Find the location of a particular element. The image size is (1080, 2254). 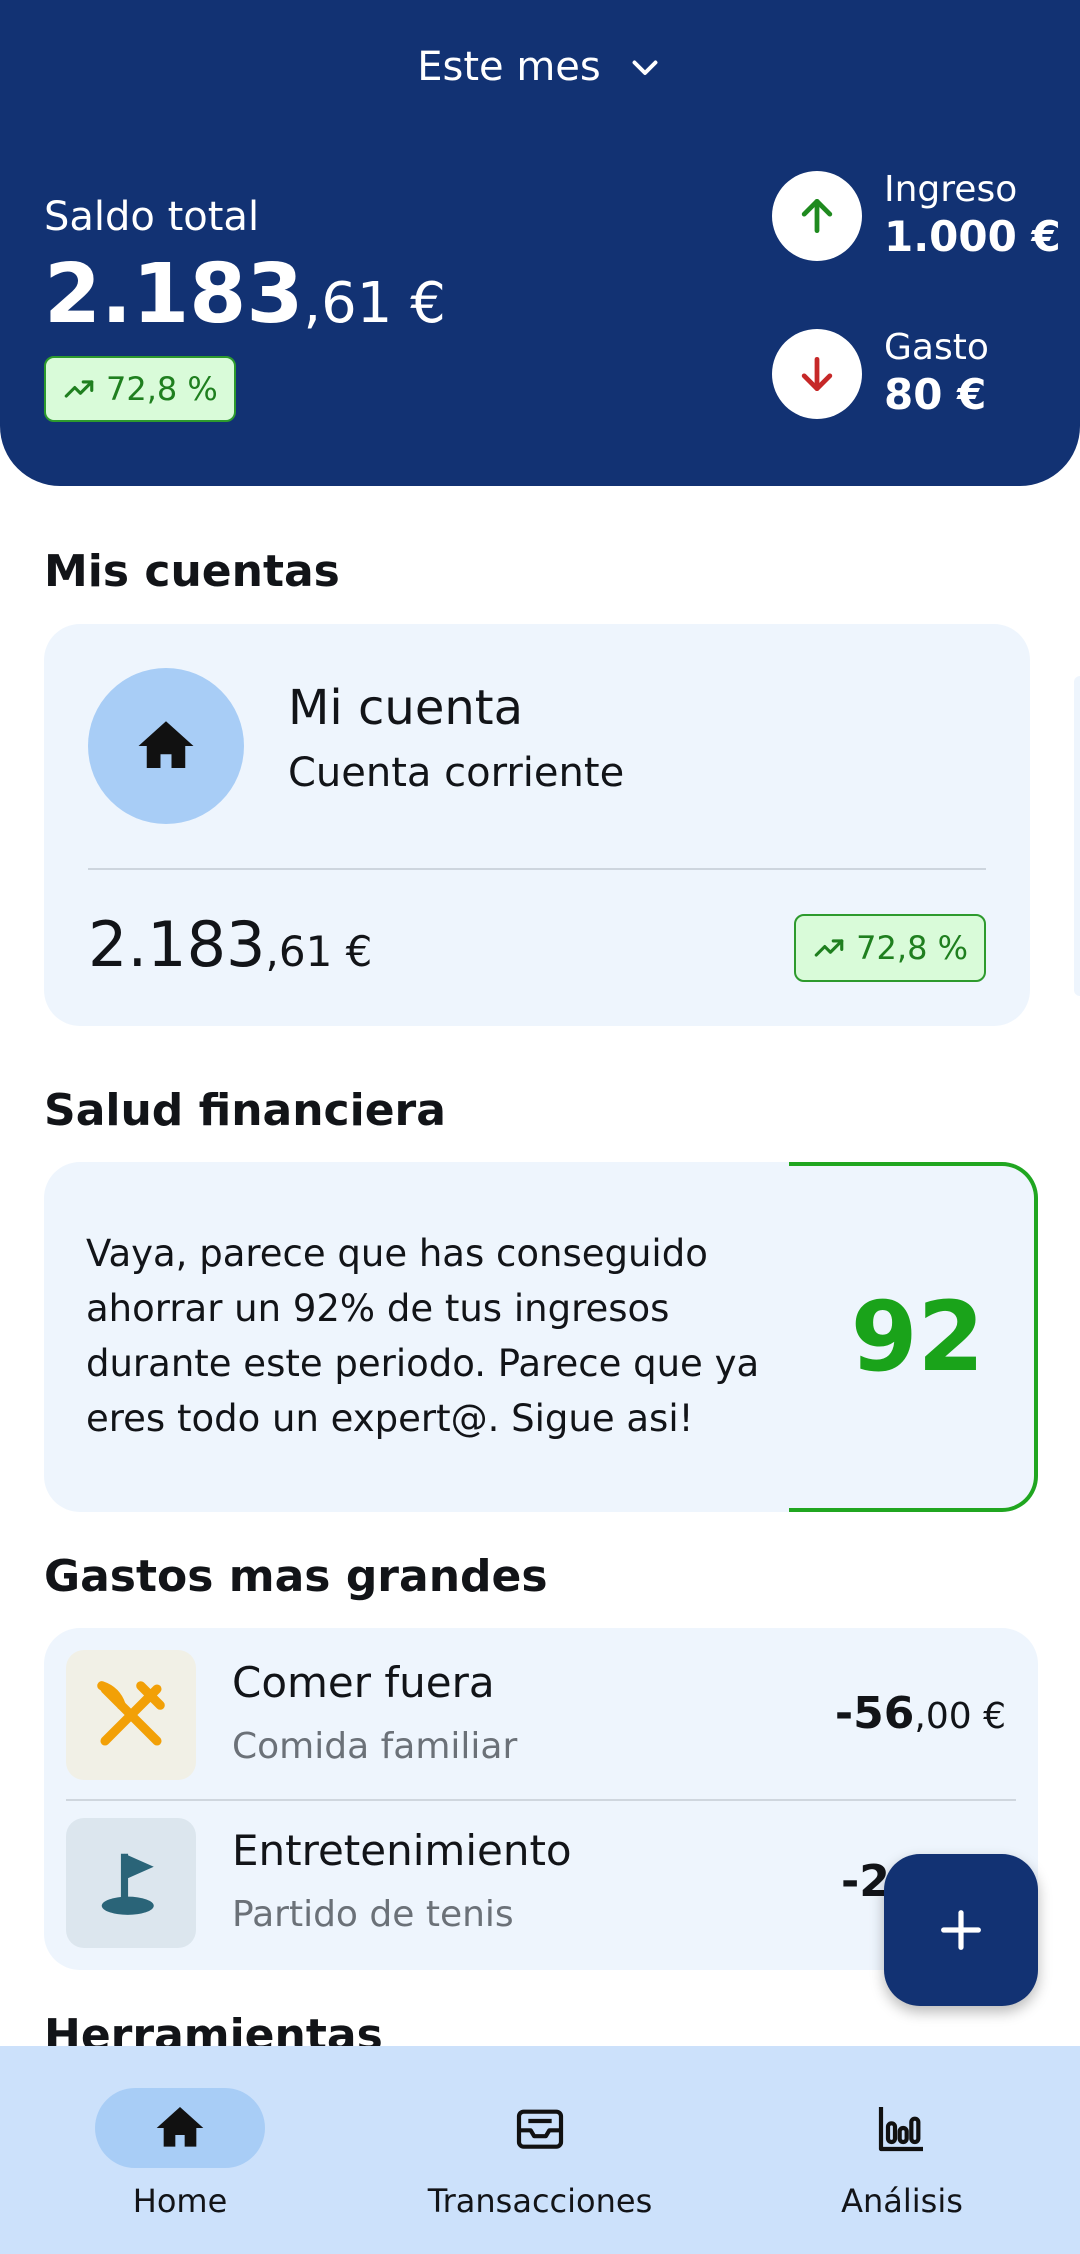

plus-icon is located at coordinates (961, 1930).